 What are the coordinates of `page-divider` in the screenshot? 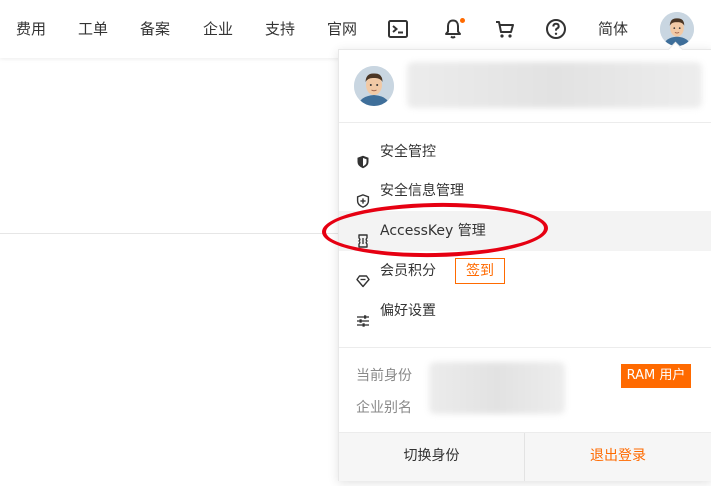 It's located at (170, 233).